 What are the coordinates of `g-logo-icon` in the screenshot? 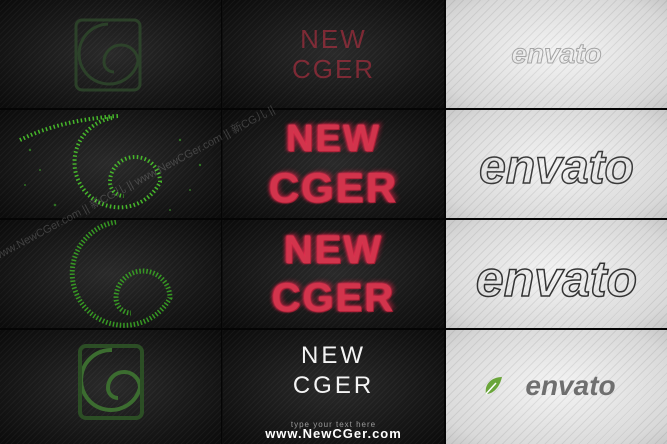 It's located at (108, 55).